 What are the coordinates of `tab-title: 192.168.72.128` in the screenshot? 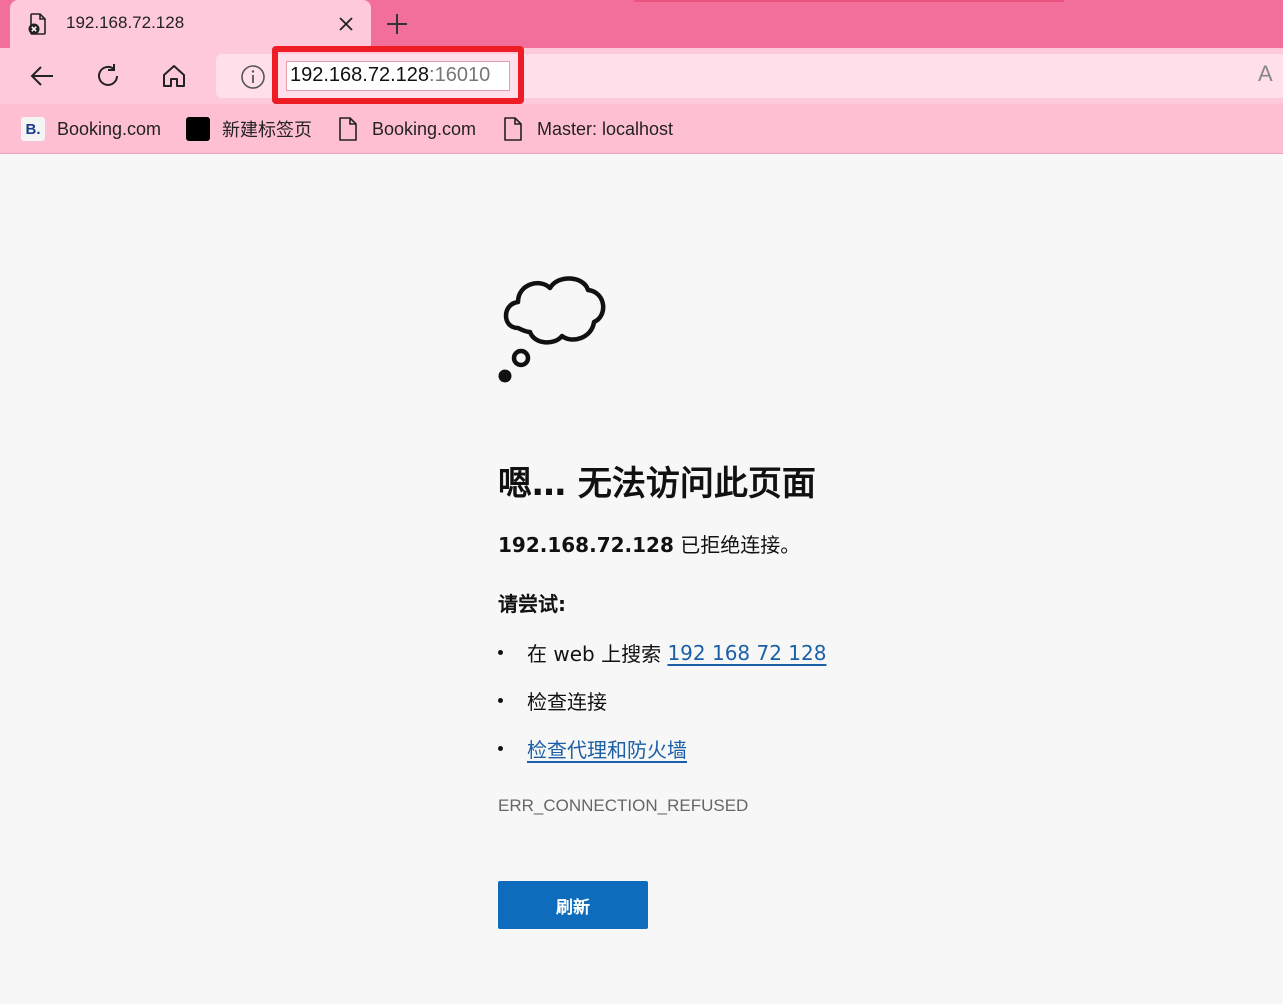 It's located at (125, 22).